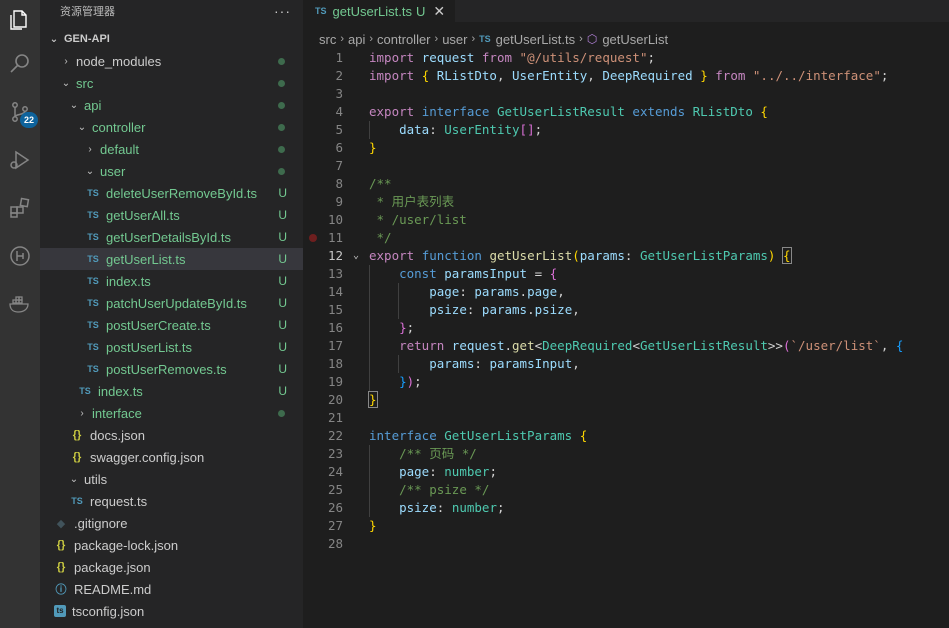 This screenshot has height=628, width=949. Describe the element at coordinates (478, 435) in the screenshot. I see `code-text: interface GetUserListParams {` at that location.